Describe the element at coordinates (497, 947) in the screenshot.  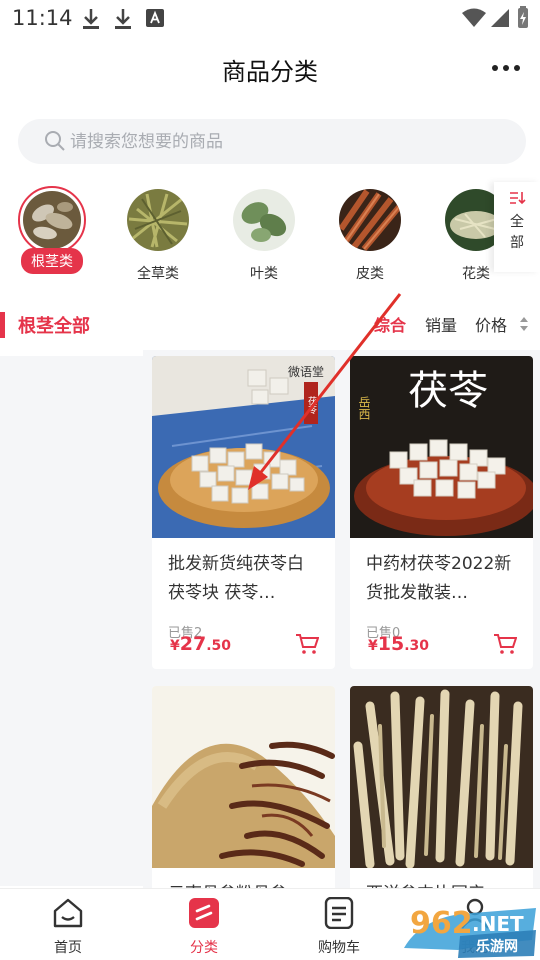
I see `watermark-site-name: 乐游网` at that location.